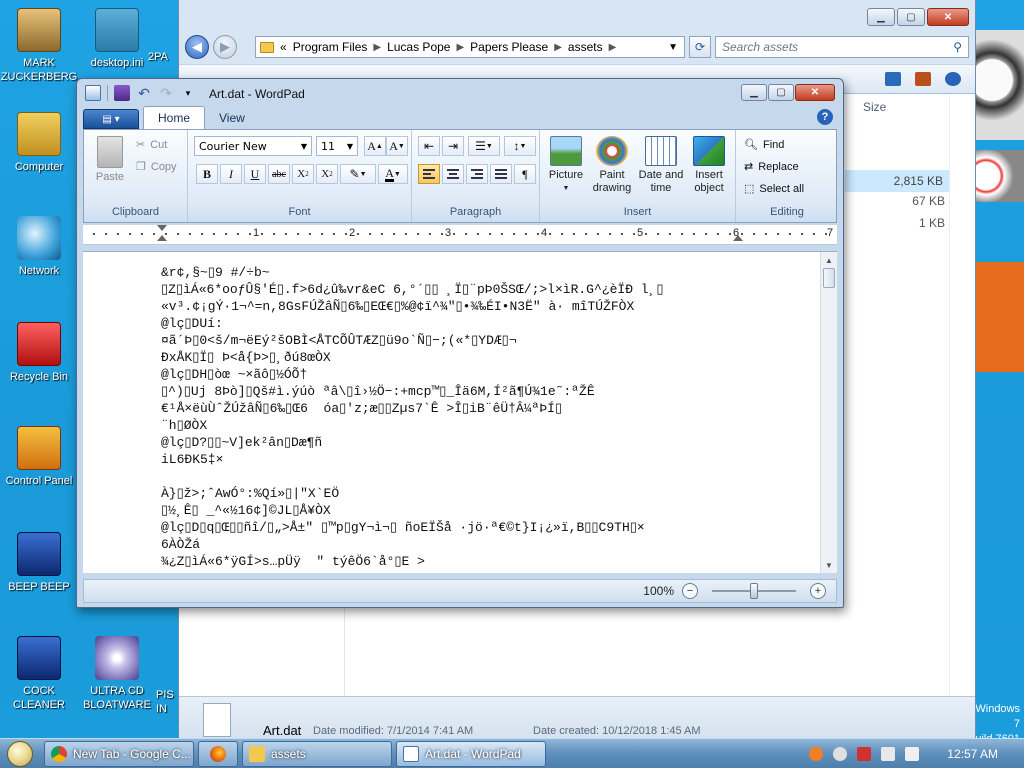 The image size is (1024, 768). What do you see at coordinates (165, 57) in the screenshot?
I see `desktop-icon-2pa: 2PA` at bounding box center [165, 57].